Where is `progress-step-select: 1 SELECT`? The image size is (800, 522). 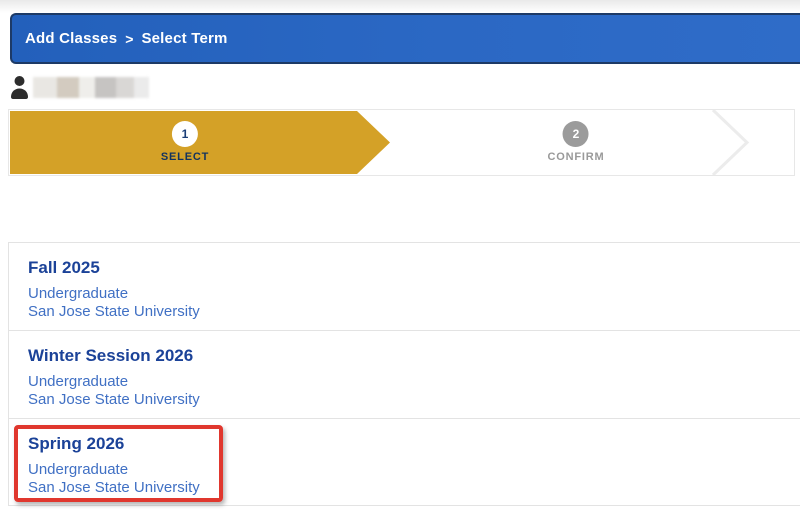
progress-step-select: 1 SELECT is located at coordinates (185, 142).